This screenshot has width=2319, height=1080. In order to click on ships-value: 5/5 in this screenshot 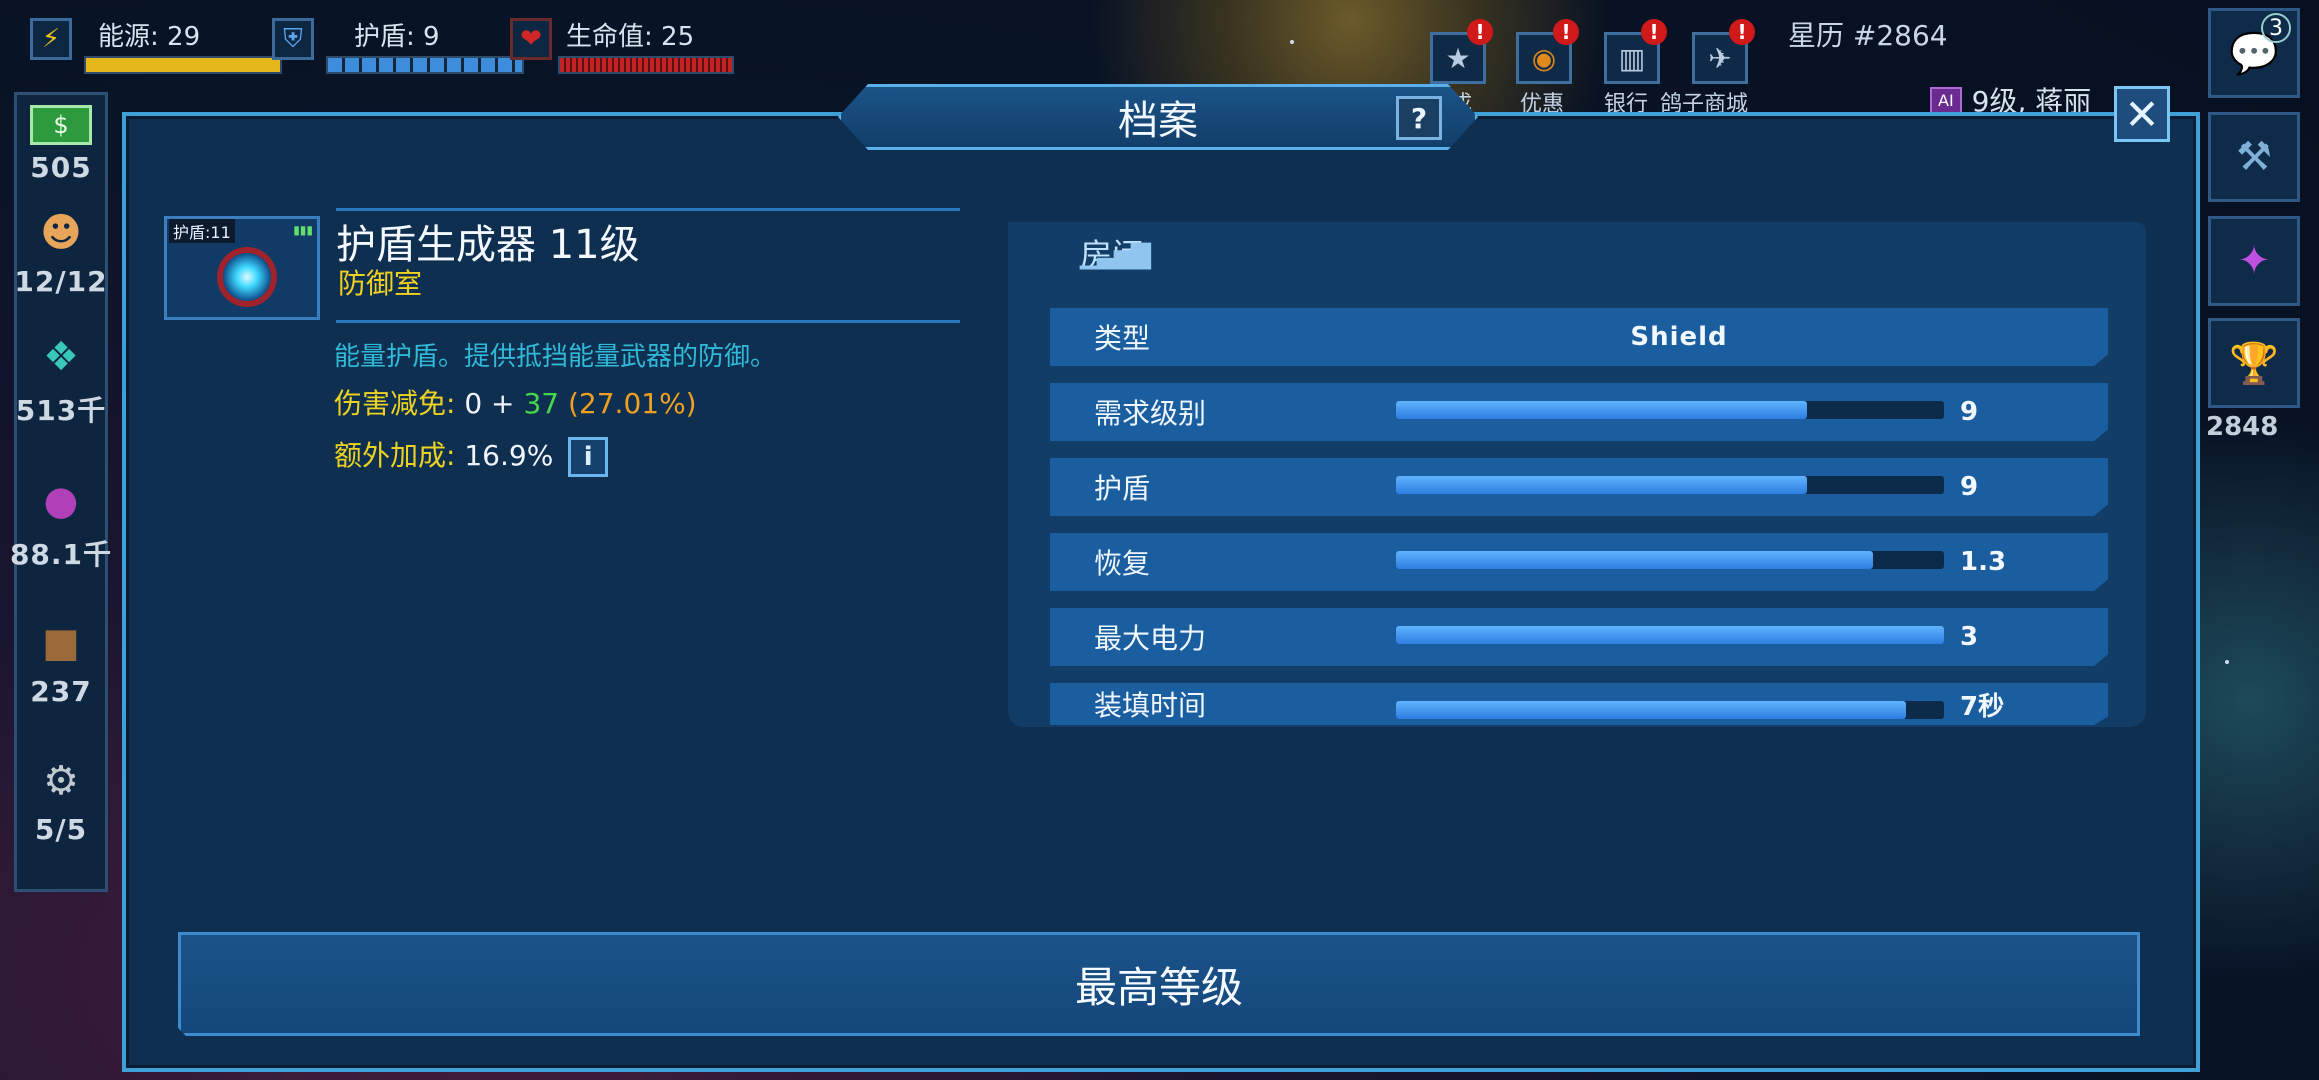, I will do `click(61, 829)`.